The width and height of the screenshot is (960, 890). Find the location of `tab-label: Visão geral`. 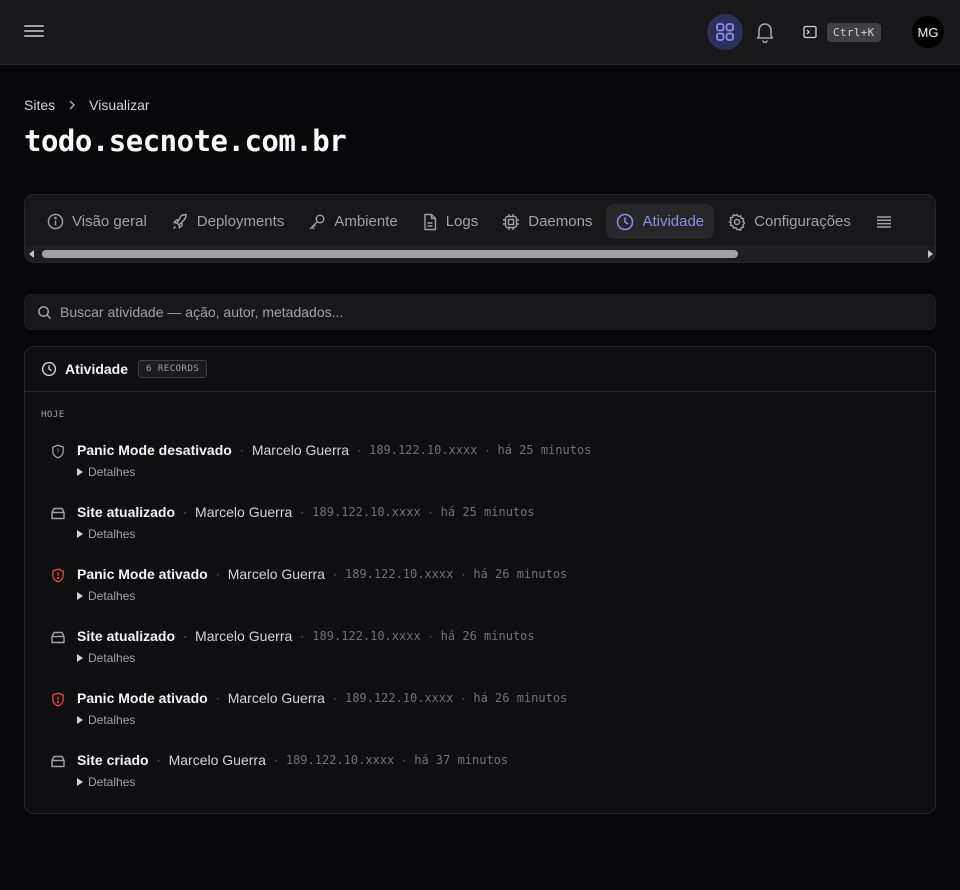

tab-label: Visão geral is located at coordinates (109, 221).